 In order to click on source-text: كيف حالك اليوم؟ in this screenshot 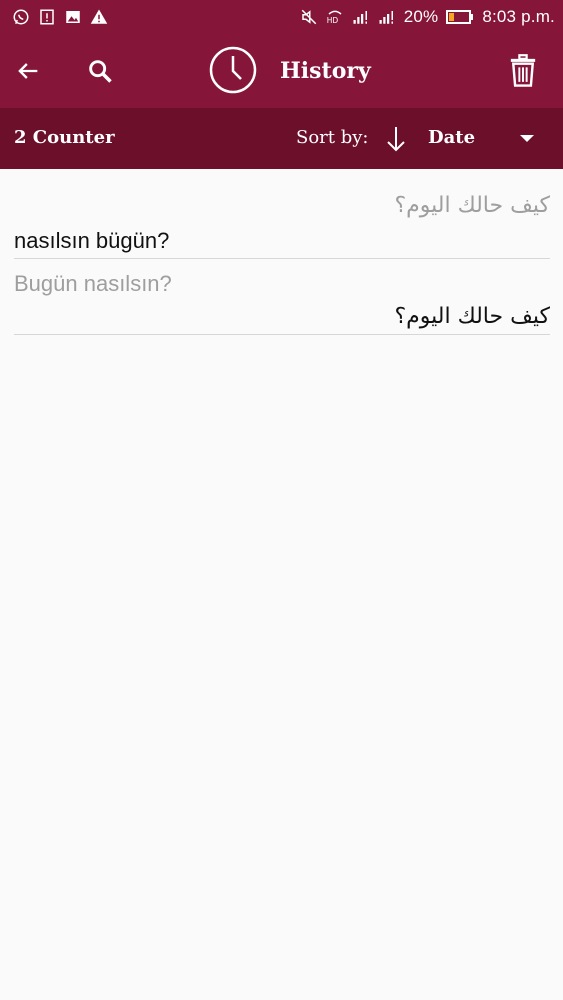, I will do `click(472, 205)`.